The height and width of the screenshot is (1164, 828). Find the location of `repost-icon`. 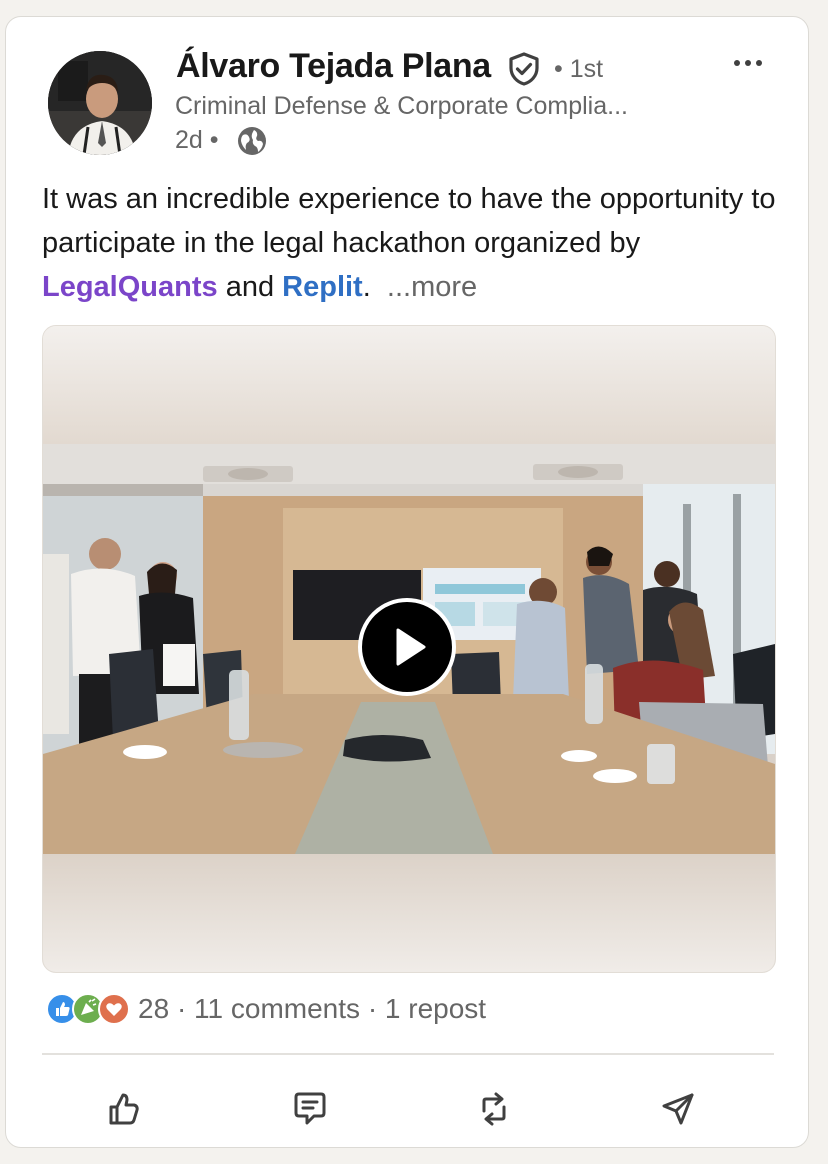

repost-icon is located at coordinates (494, 1109).